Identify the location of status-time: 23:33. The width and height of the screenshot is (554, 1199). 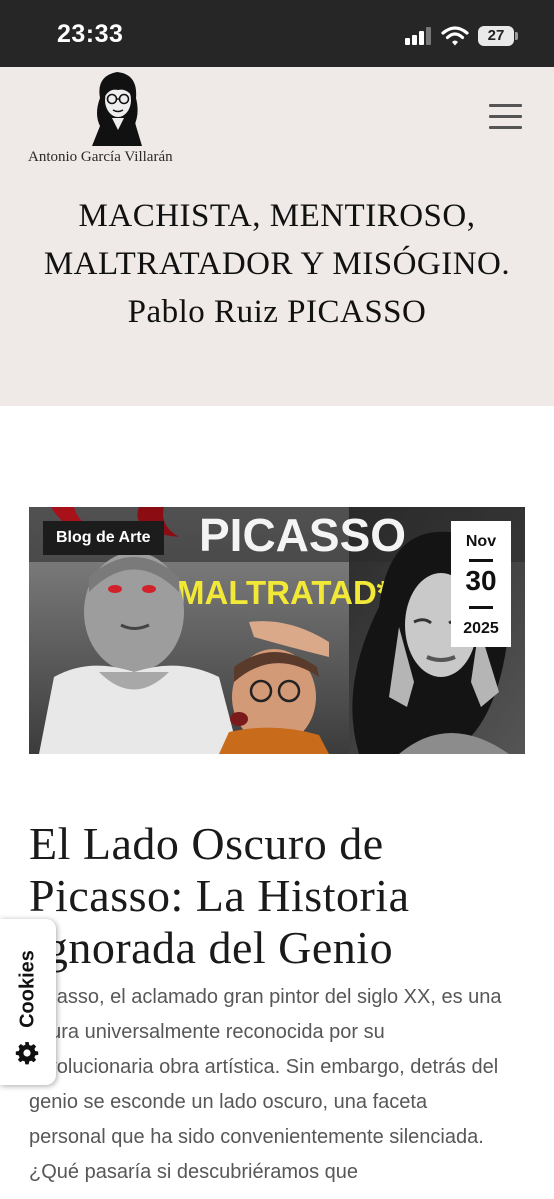
(90, 34).